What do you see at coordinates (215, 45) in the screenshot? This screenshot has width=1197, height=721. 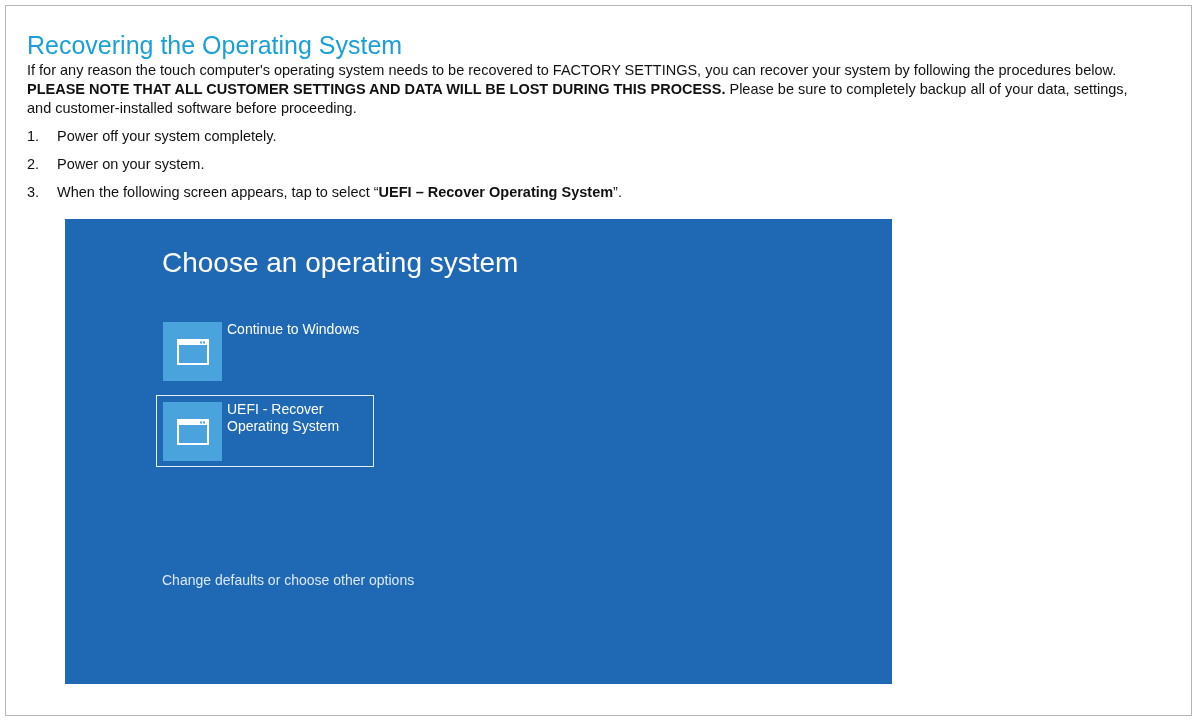 I see `section-title: Recovering the Operating System` at bounding box center [215, 45].